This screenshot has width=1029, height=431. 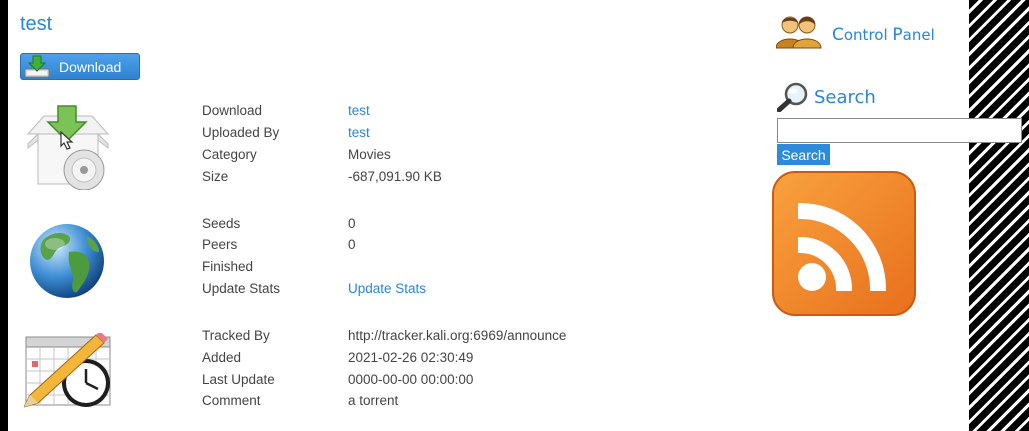 I want to click on tracked-by-label: Tracked By, so click(x=236, y=335).